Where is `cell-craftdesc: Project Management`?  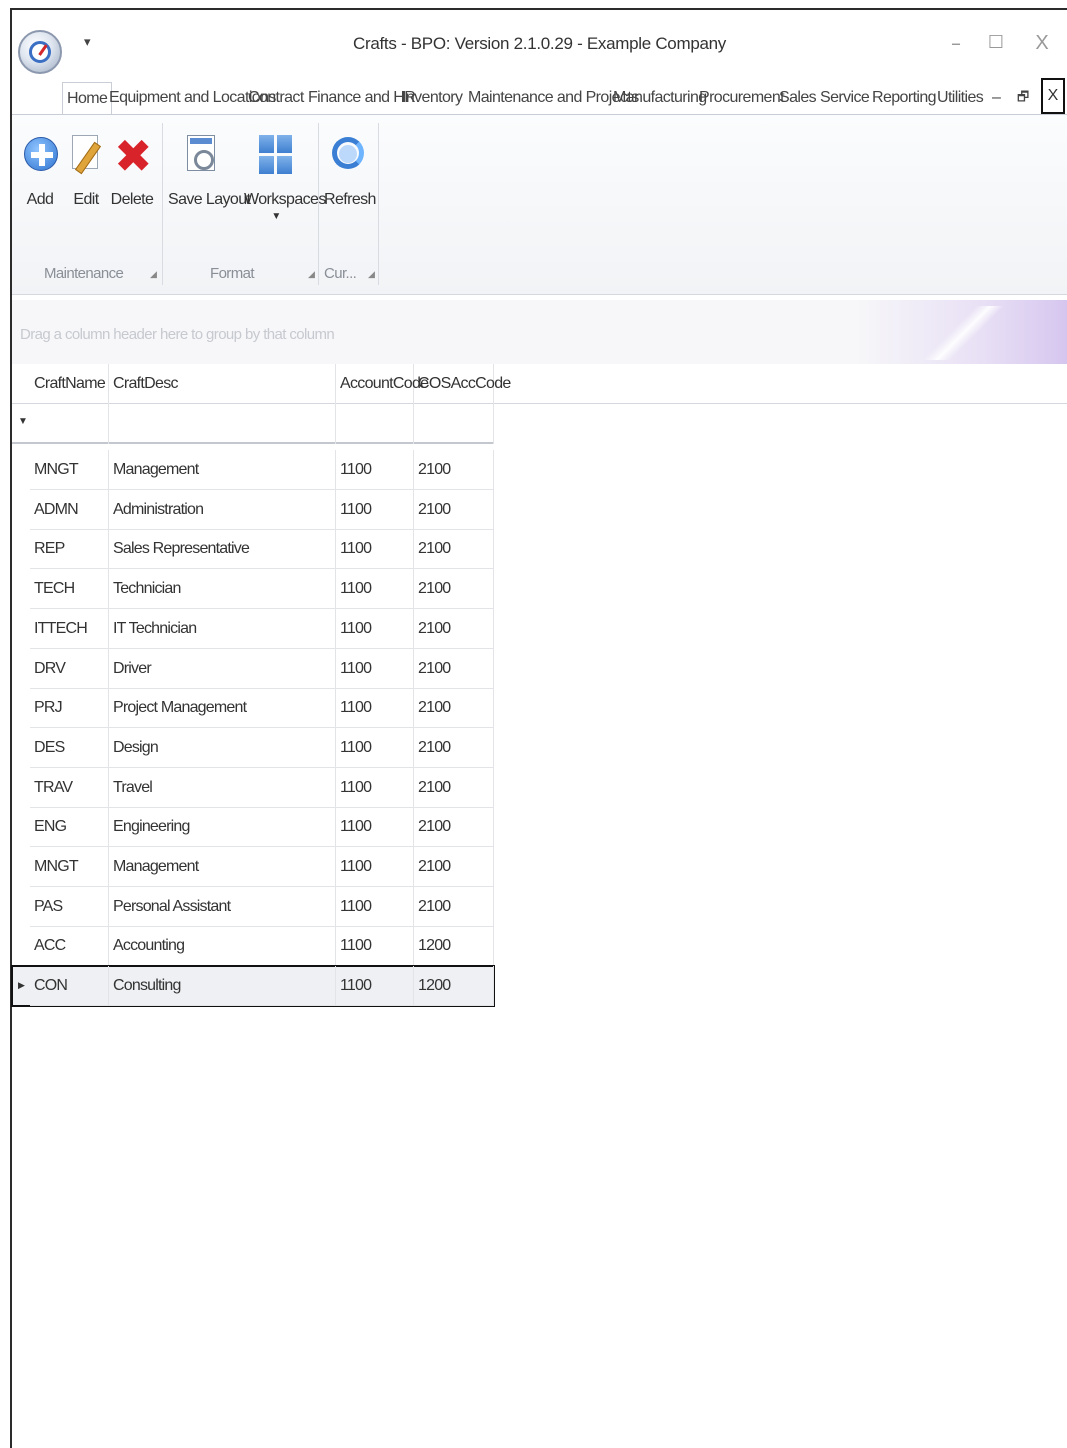
cell-craftdesc: Project Management is located at coordinates (222, 708).